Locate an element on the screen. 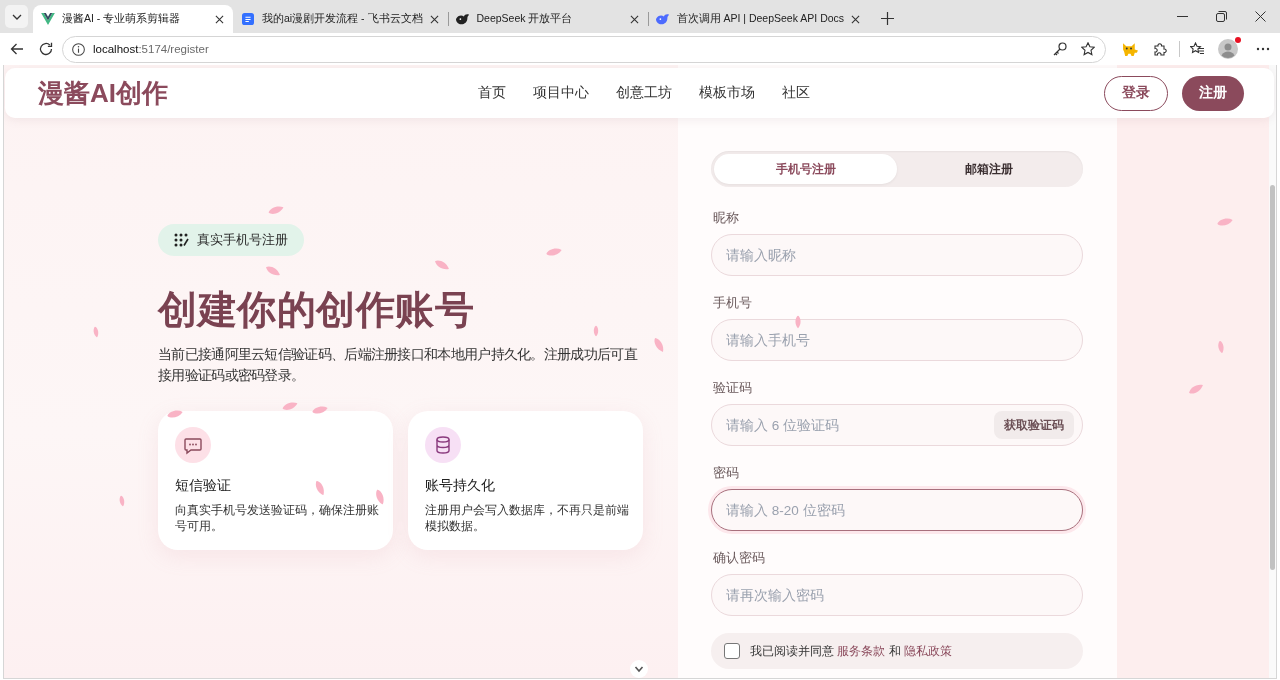 The height and width of the screenshot is (680, 1280). info-icon is located at coordinates (78, 49).